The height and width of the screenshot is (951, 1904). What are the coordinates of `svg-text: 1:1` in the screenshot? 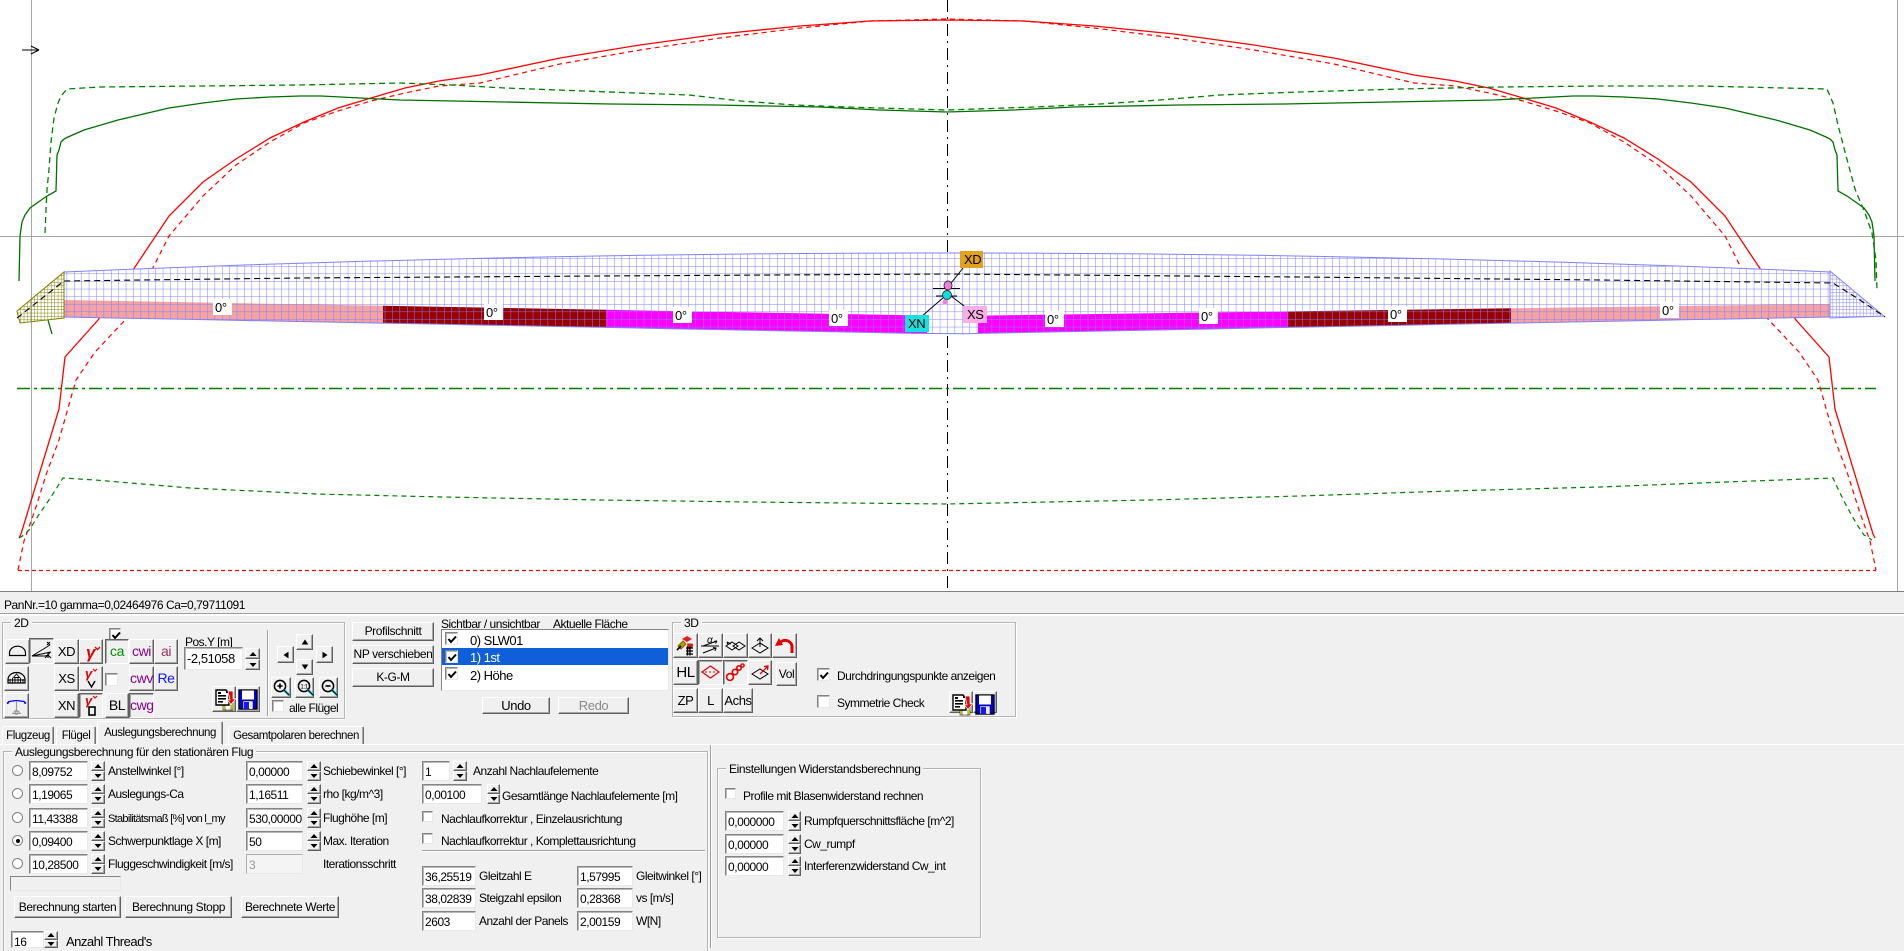 It's located at (304, 687).